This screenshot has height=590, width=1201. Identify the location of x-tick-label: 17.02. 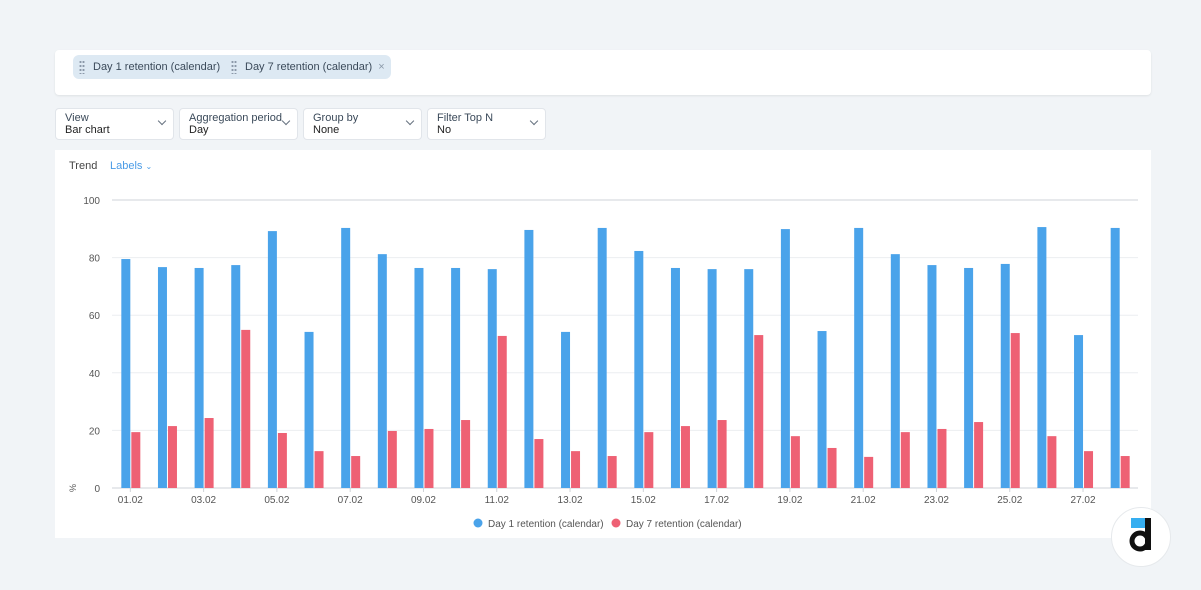
(716, 500).